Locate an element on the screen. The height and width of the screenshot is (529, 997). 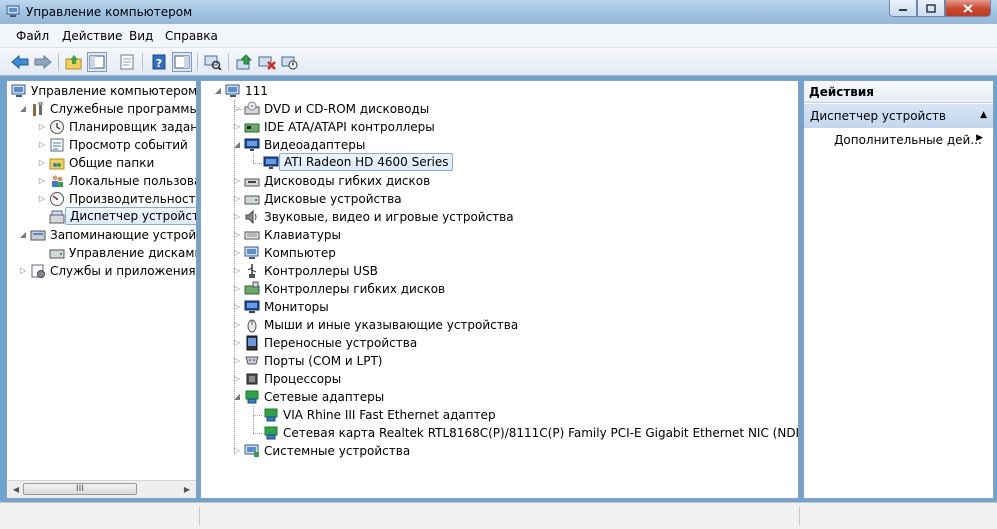
help-button: ? is located at coordinates (159, 62).